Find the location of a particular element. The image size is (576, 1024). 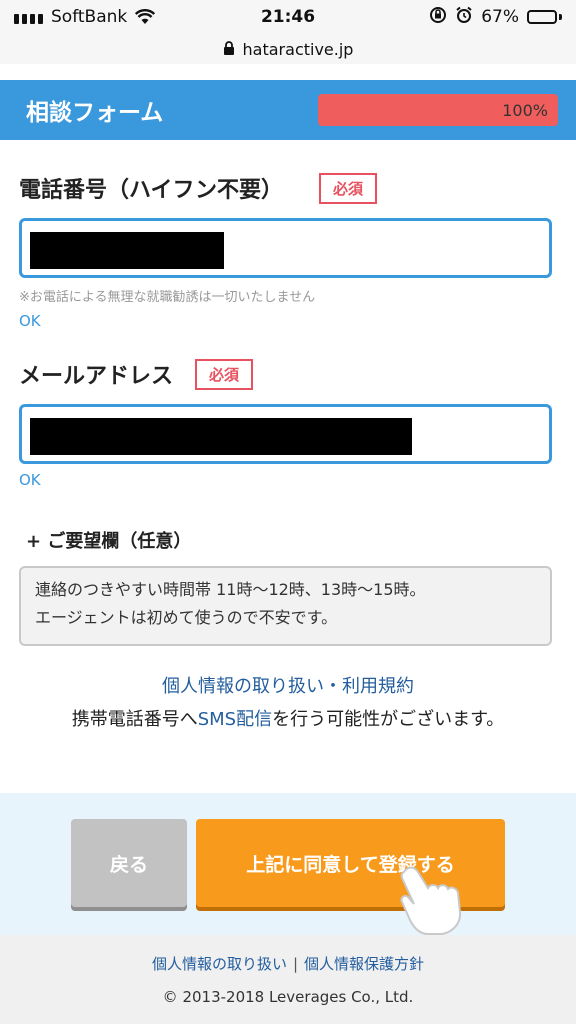

phone-label-row: 電話番号（ハイフン不要） 必須 is located at coordinates (198, 188).